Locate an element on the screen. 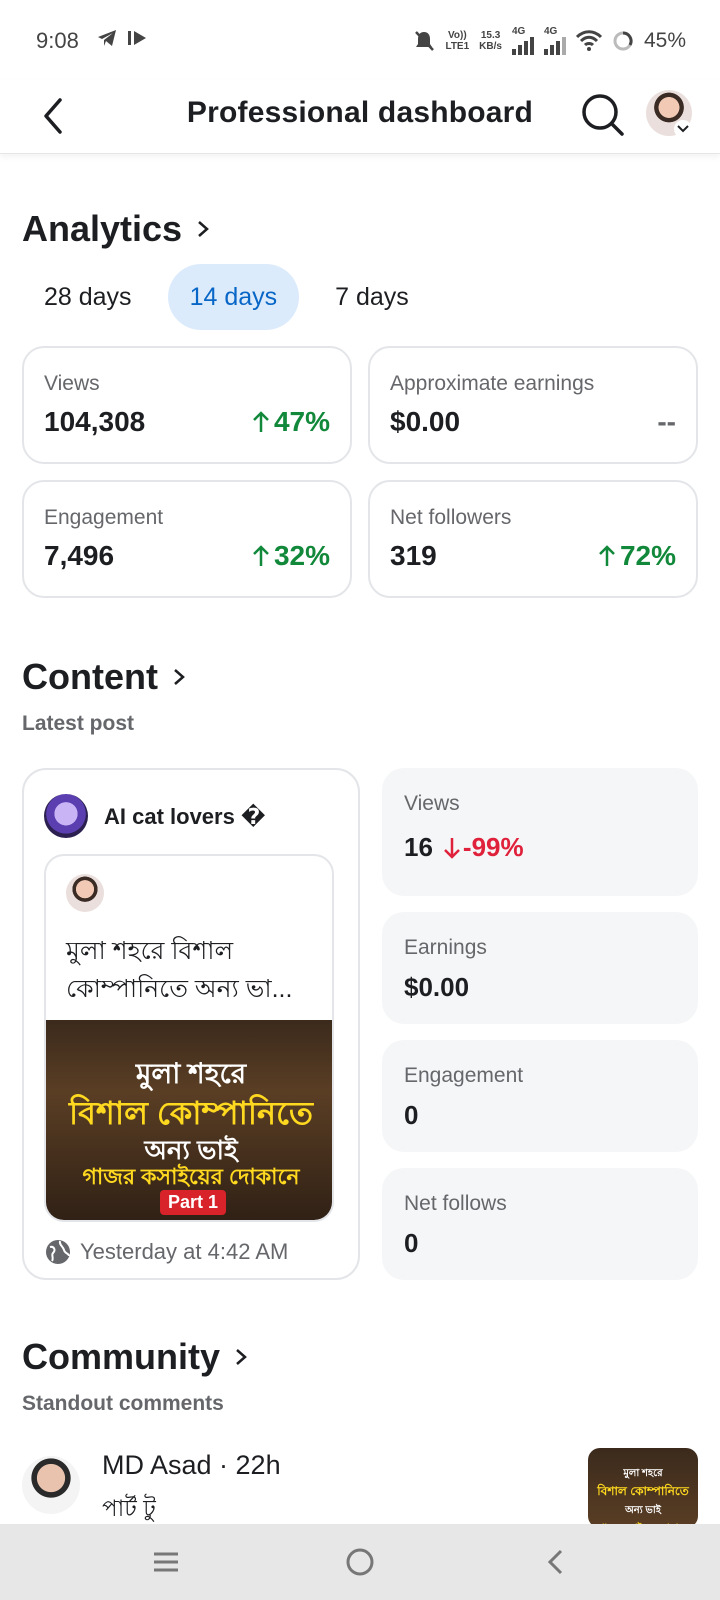  earnings-label: Approximate earnings is located at coordinates (492, 383).